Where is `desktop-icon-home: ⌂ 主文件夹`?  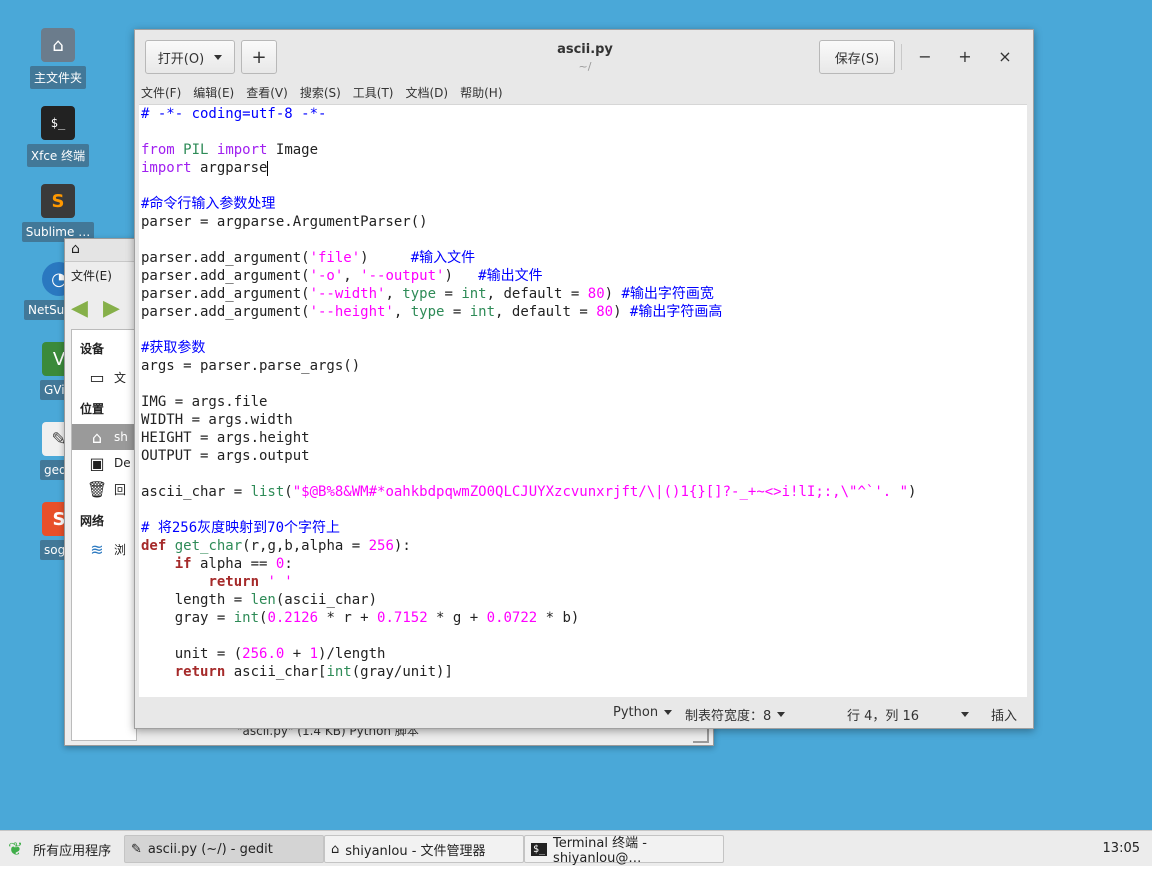 desktop-icon-home: ⌂ 主文件夹 is located at coordinates (58, 58).